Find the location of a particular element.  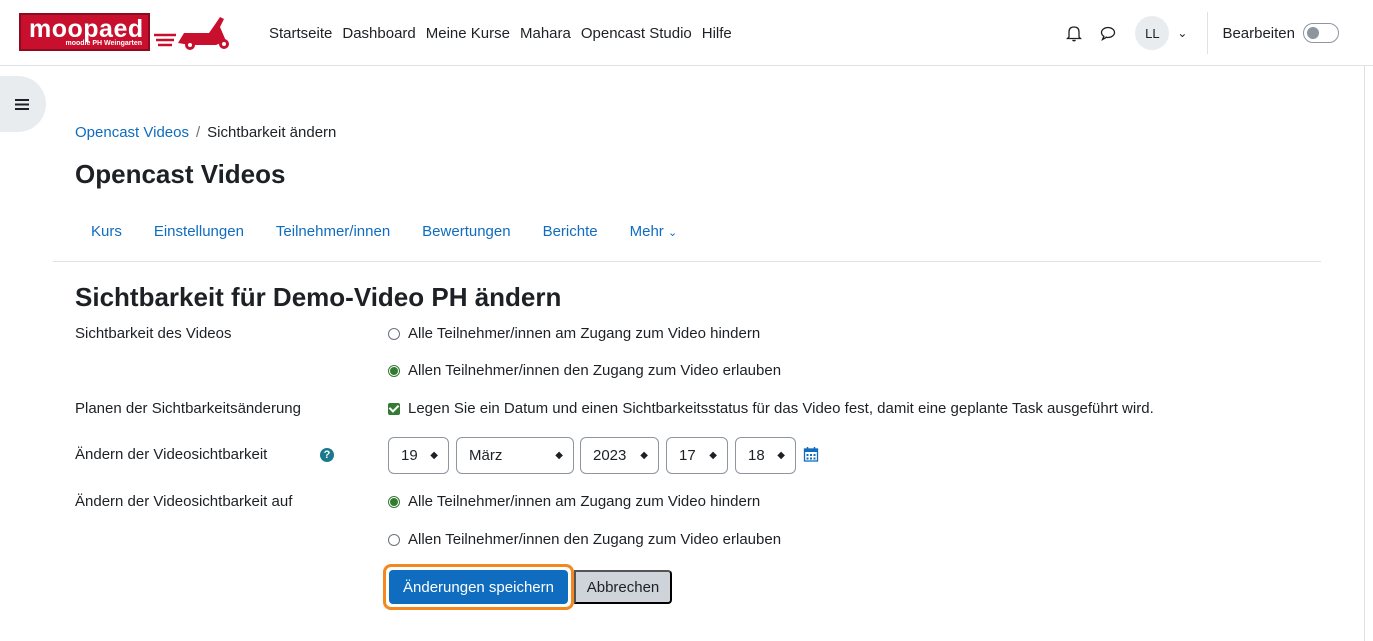

scooter-logo-icon is located at coordinates (191, 33).